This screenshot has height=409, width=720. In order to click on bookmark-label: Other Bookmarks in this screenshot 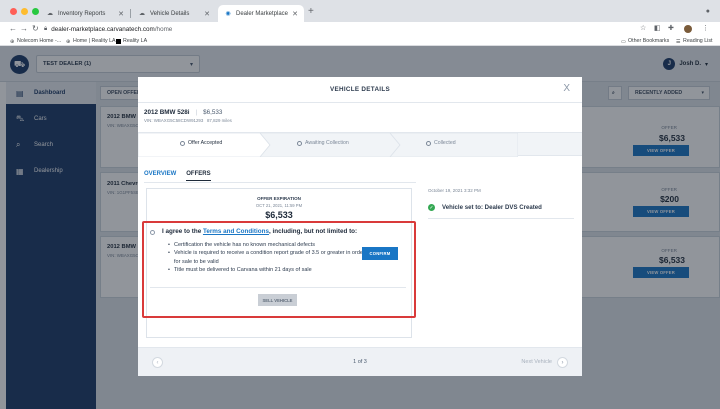, I will do `click(649, 41)`.